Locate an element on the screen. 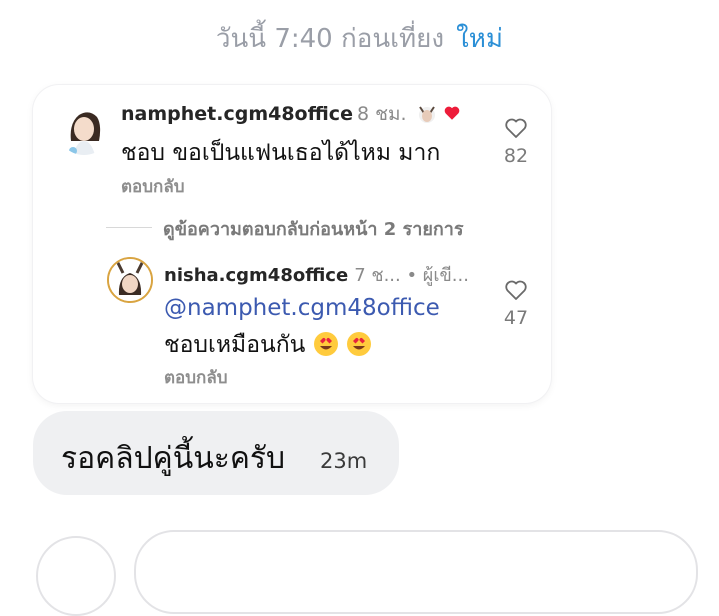 This screenshot has width=719, height=616. reply-avatar is located at coordinates (130, 280).